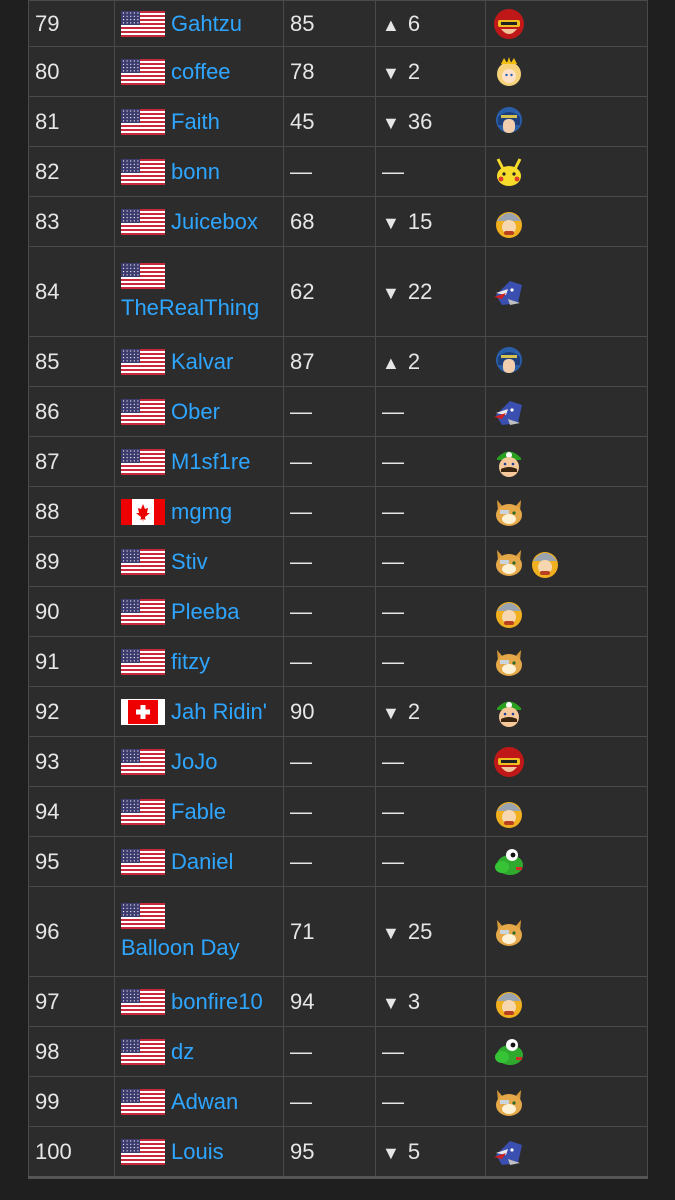 The height and width of the screenshot is (1200, 675). I want to click on rank-cell: 85, so click(71, 361).